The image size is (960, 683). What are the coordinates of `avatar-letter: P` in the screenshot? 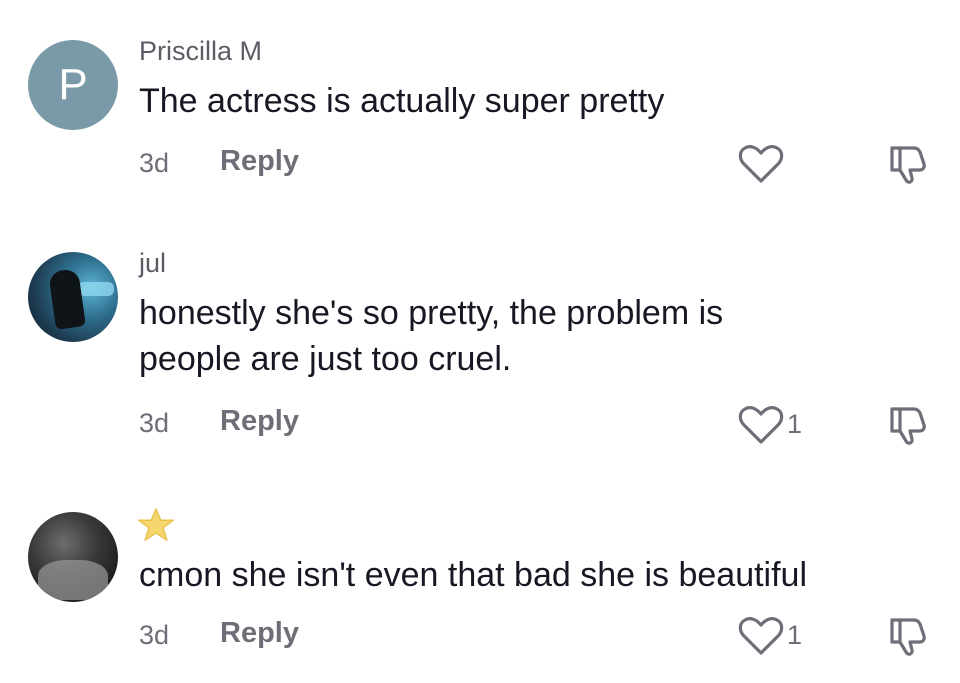 It's located at (73, 84).